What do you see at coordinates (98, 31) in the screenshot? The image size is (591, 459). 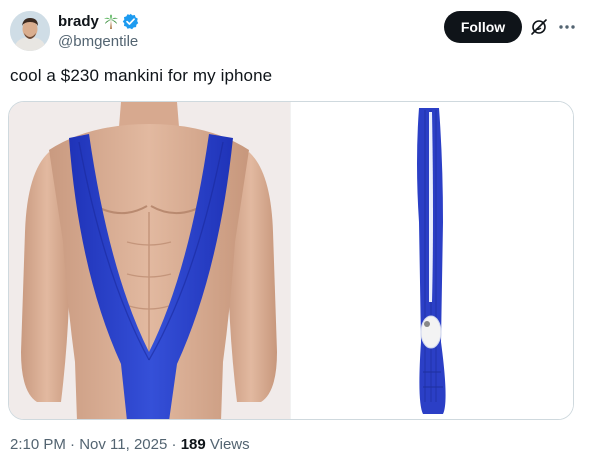 I see `author-names: brady @bmgentile` at bounding box center [98, 31].